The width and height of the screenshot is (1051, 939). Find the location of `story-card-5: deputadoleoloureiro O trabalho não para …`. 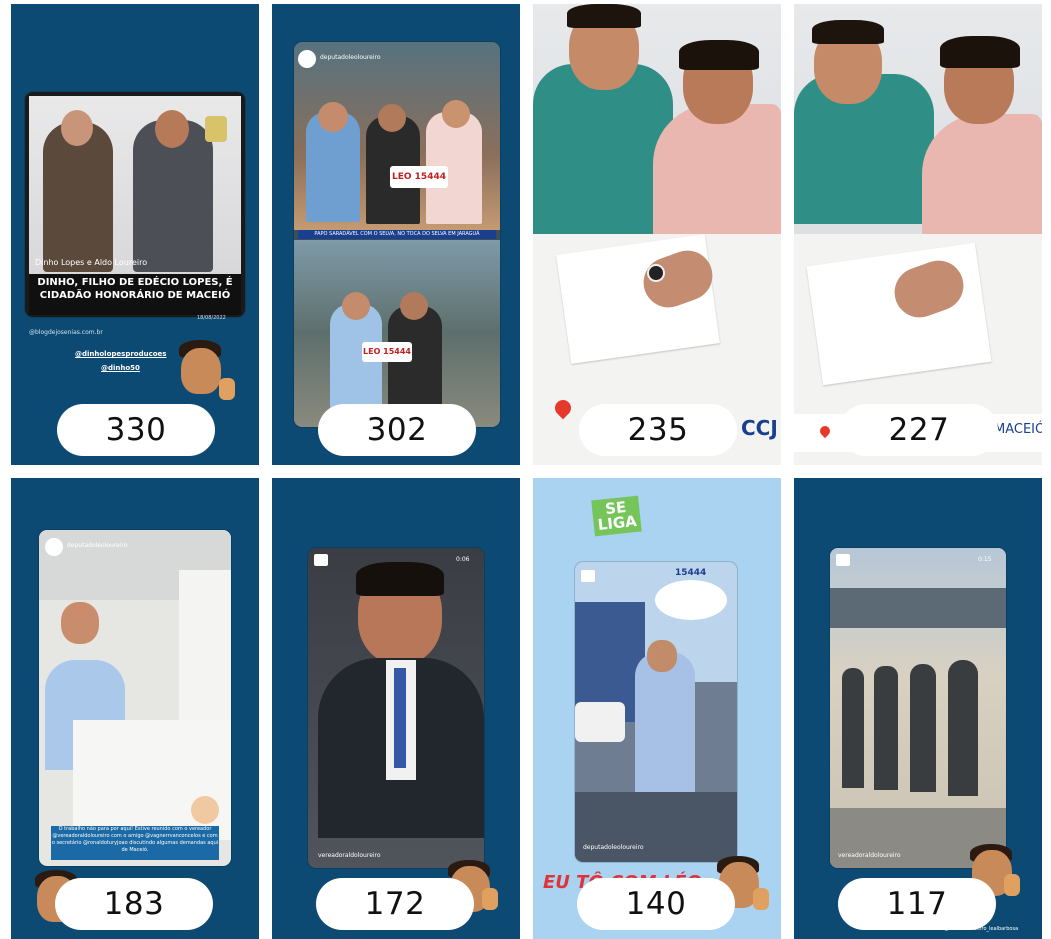

story-card-5: deputadoleoloureiro O trabalho não para … is located at coordinates (135, 708).